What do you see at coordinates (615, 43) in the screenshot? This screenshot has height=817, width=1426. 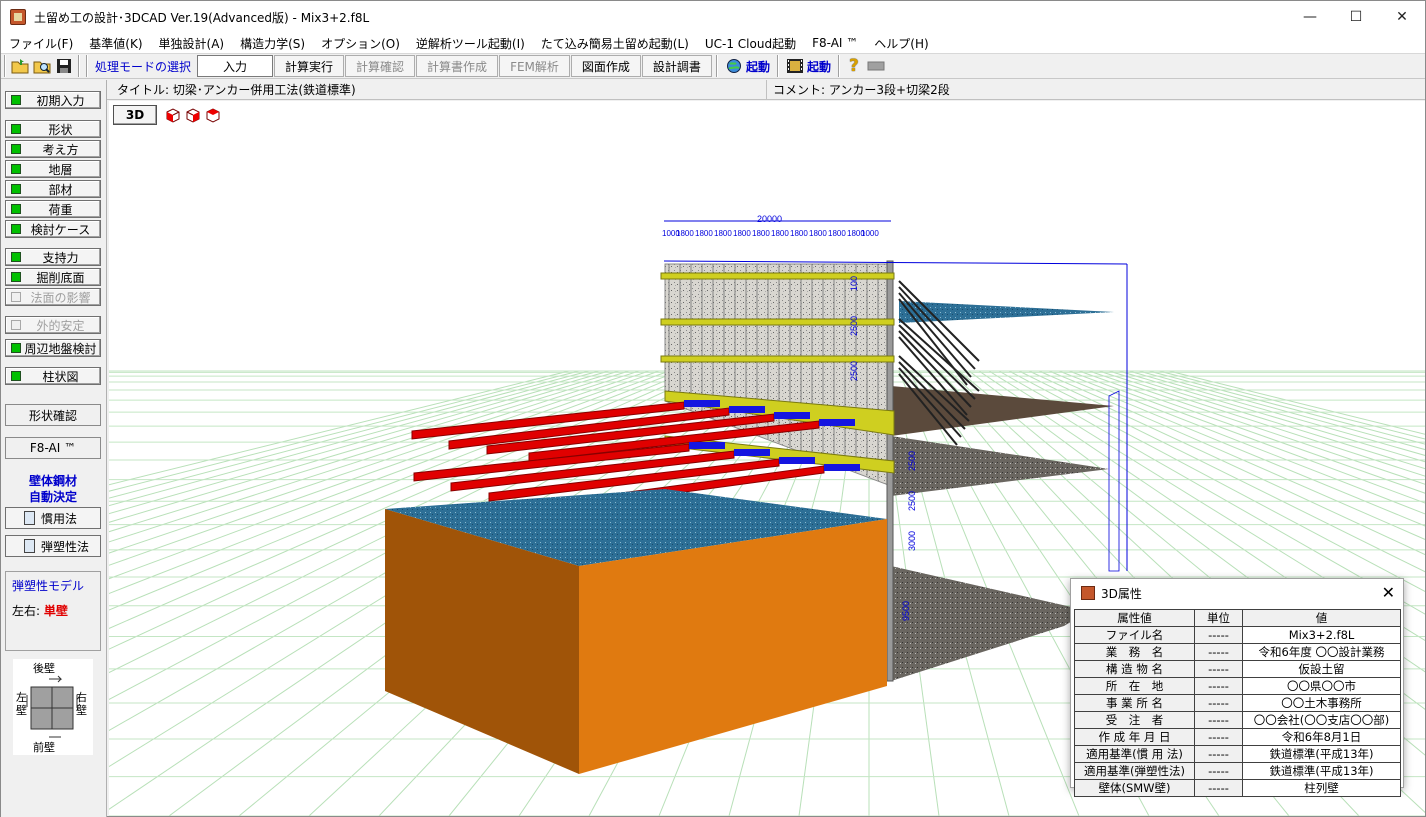 I see `menu-item-6: たて込み簡易土留め起動(L)` at bounding box center [615, 43].